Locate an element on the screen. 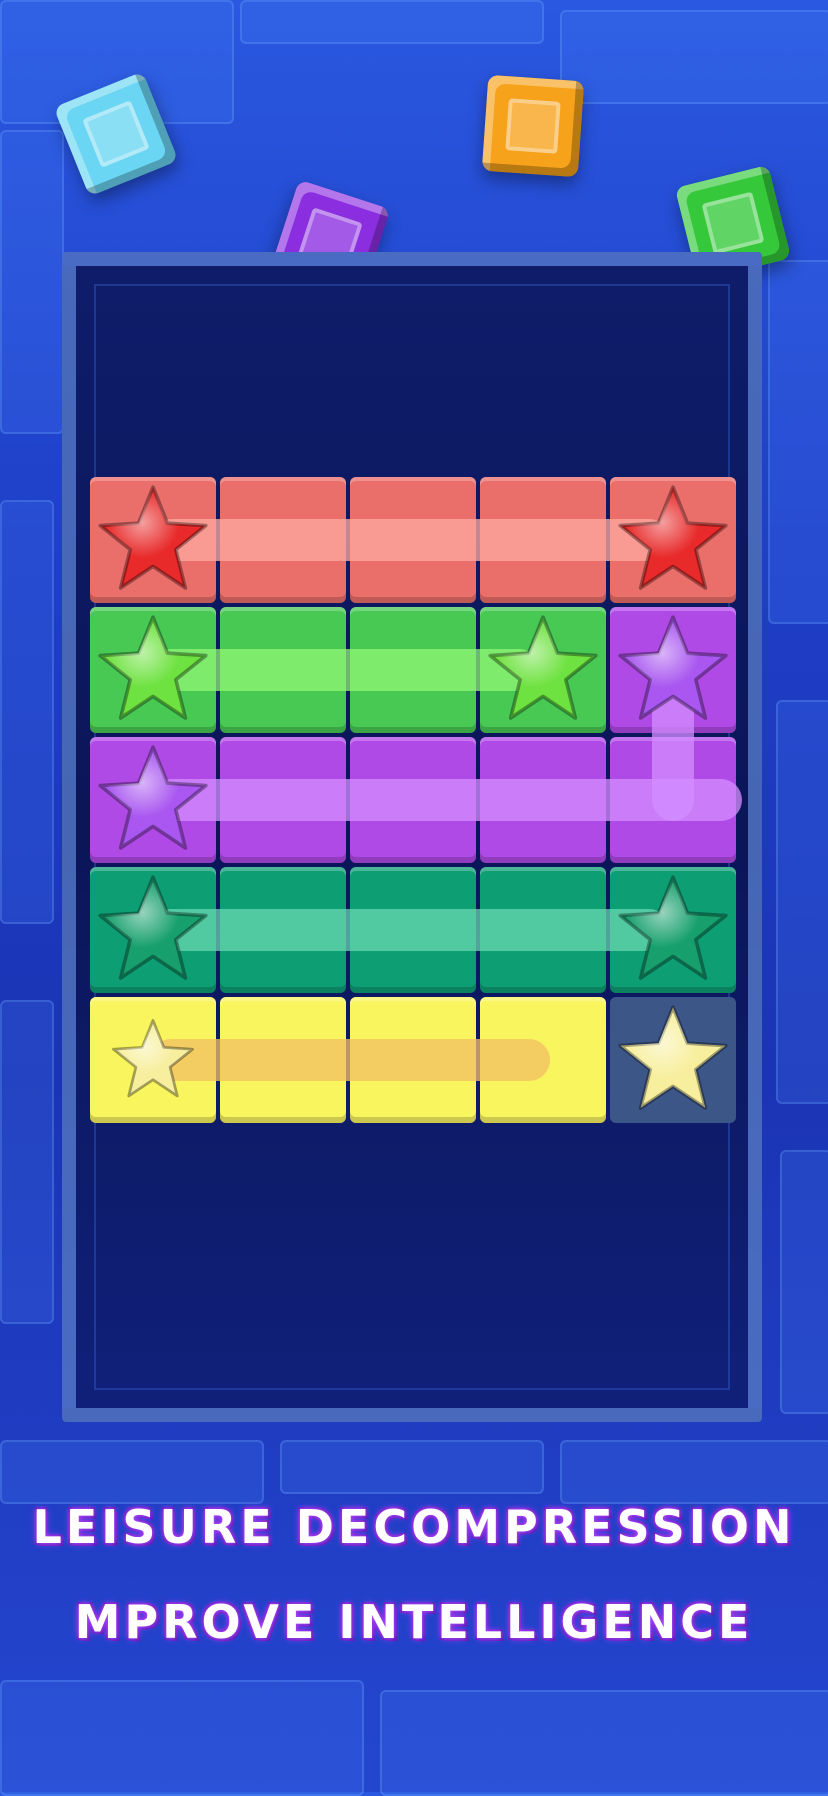 The image size is (828, 1796). caption-intelligence: MPROVE INTELLIGENCE is located at coordinates (414, 1622).